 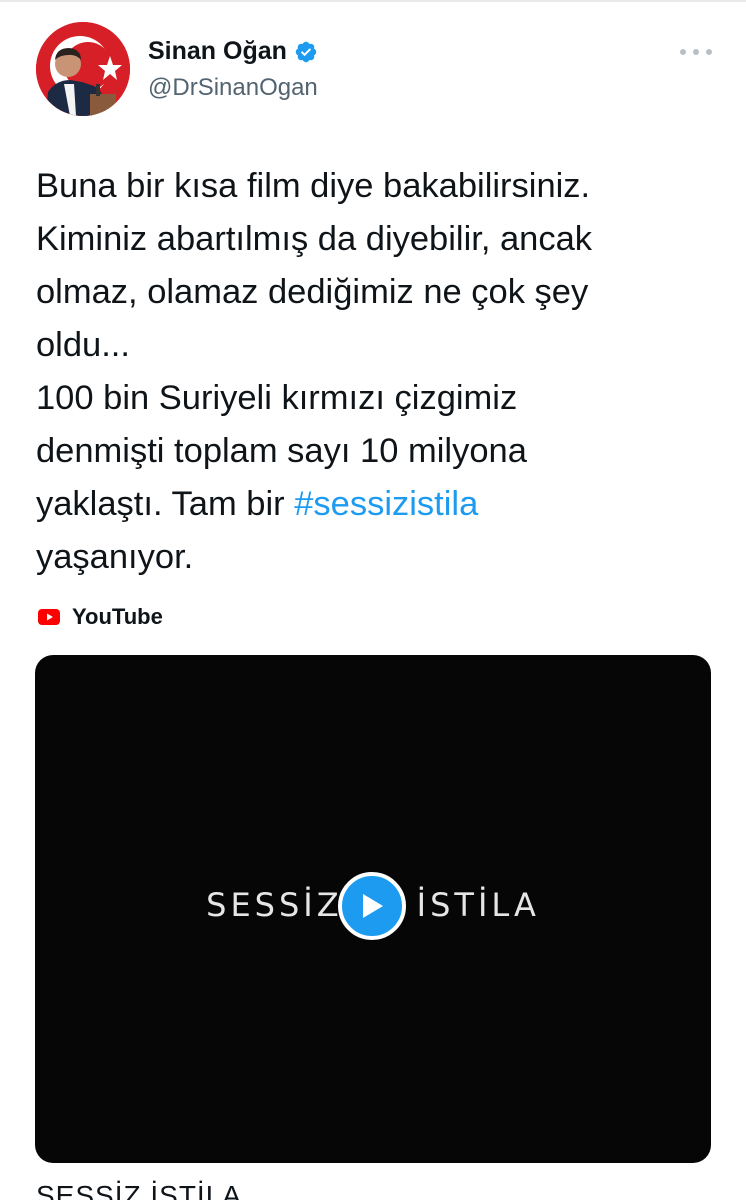 What do you see at coordinates (306, 51) in the screenshot?
I see `verified-badge-icon` at bounding box center [306, 51].